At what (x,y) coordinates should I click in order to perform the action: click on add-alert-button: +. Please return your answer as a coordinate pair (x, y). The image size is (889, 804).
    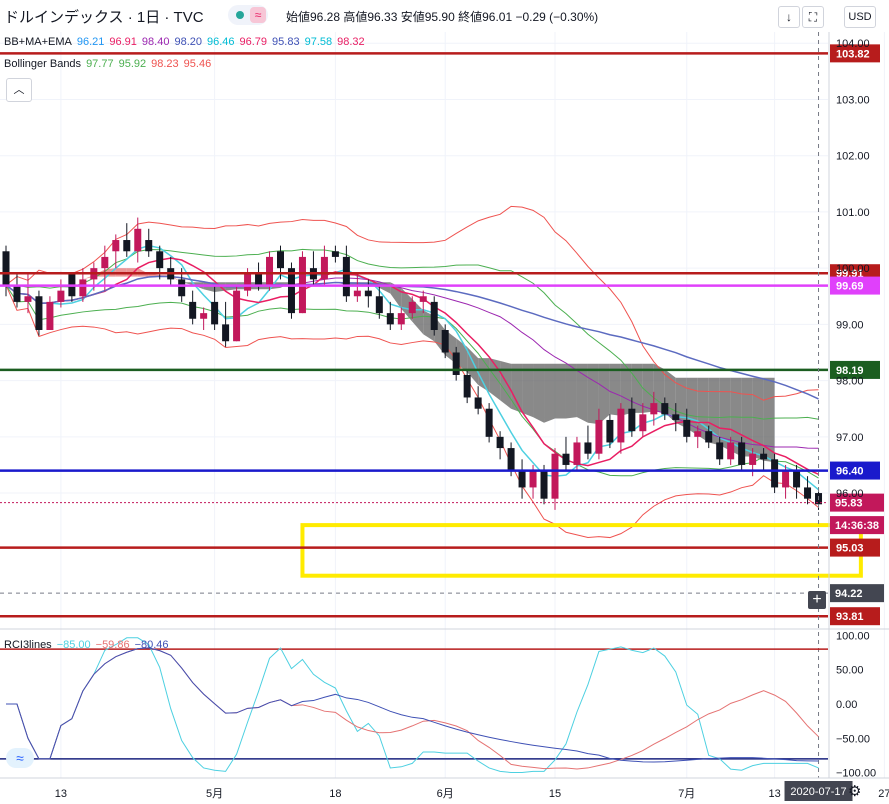
    Looking at the image, I should click on (817, 600).